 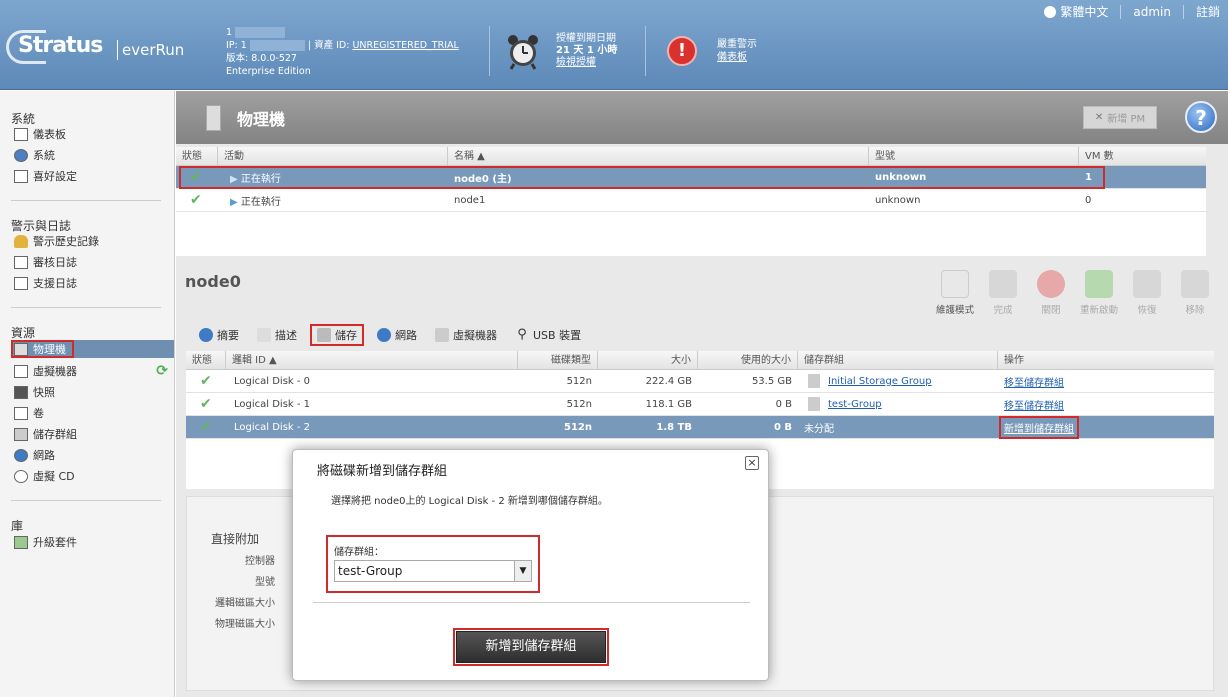 I want to click on camera-icon, so click(x=21, y=392).